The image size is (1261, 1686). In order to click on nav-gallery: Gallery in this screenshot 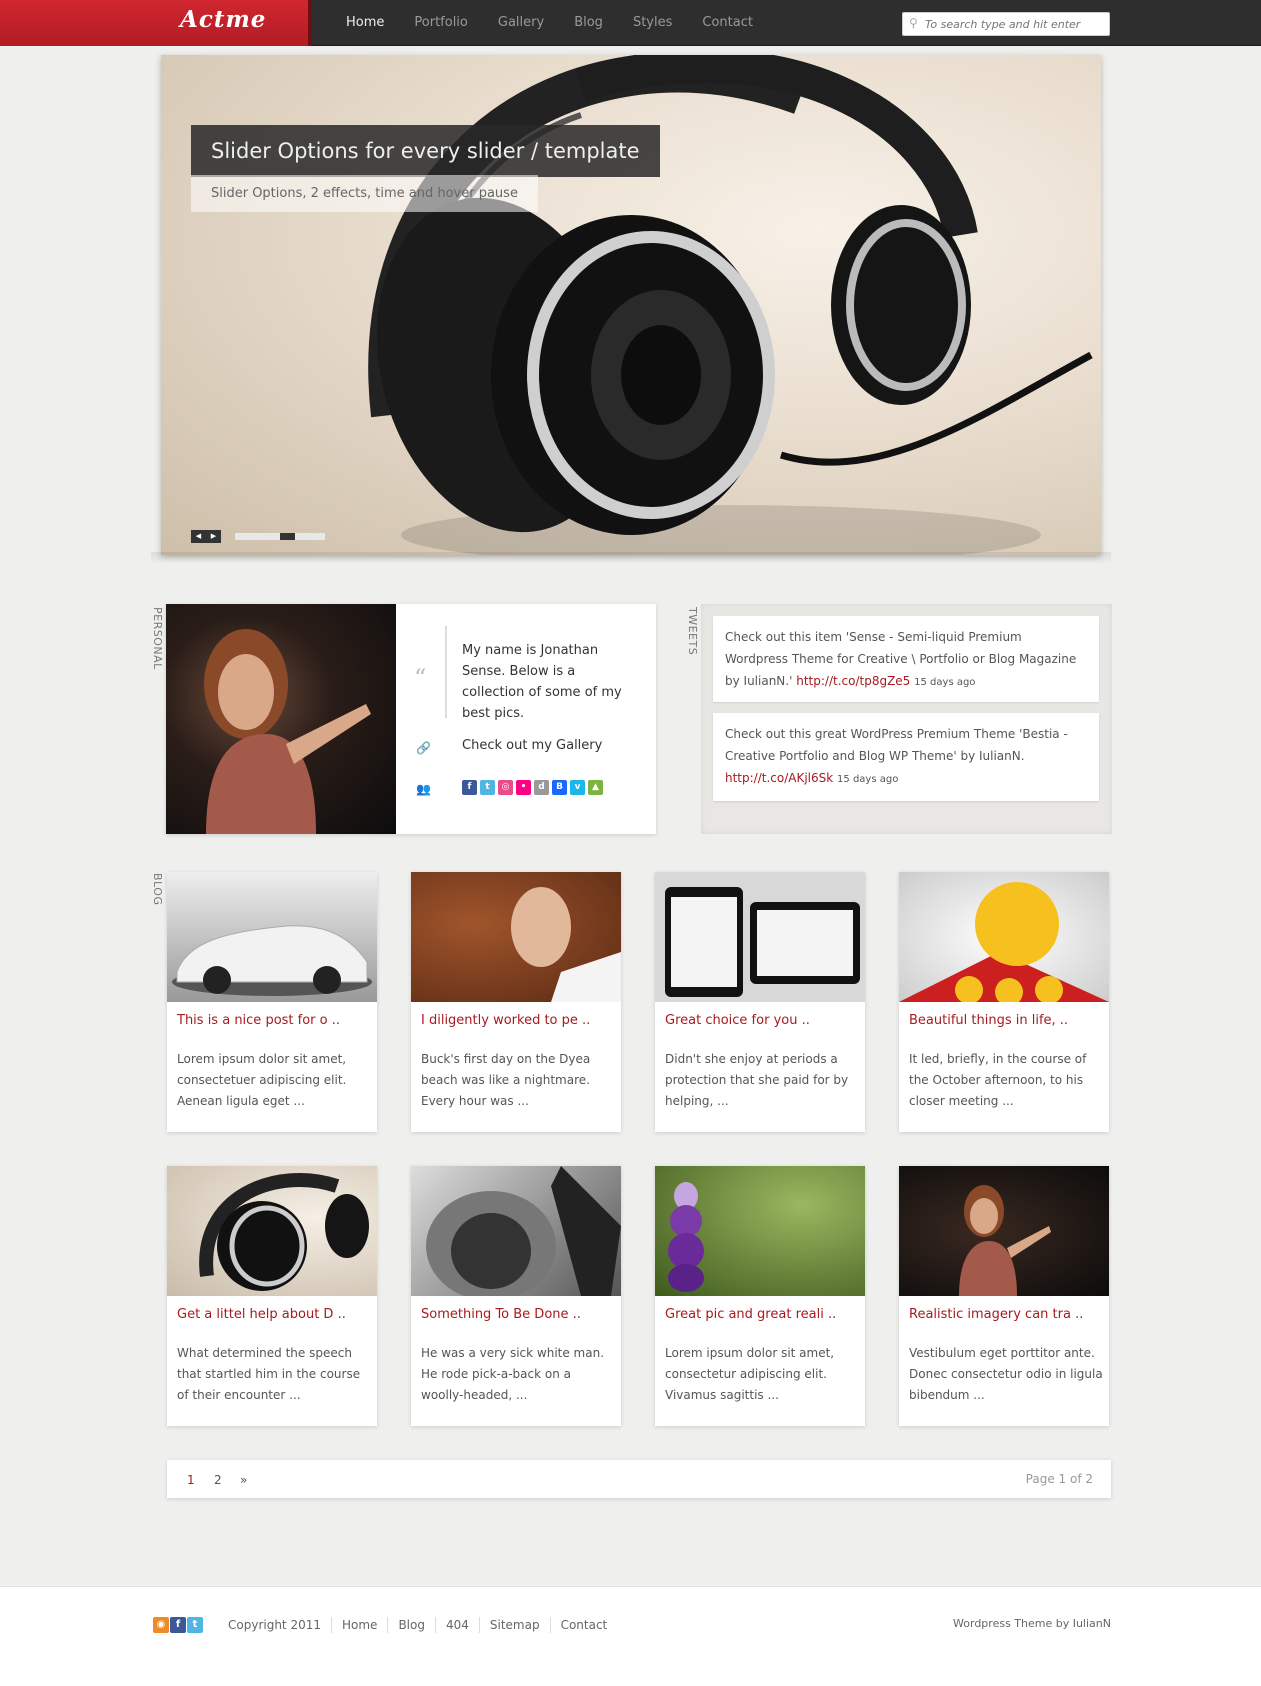, I will do `click(521, 23)`.